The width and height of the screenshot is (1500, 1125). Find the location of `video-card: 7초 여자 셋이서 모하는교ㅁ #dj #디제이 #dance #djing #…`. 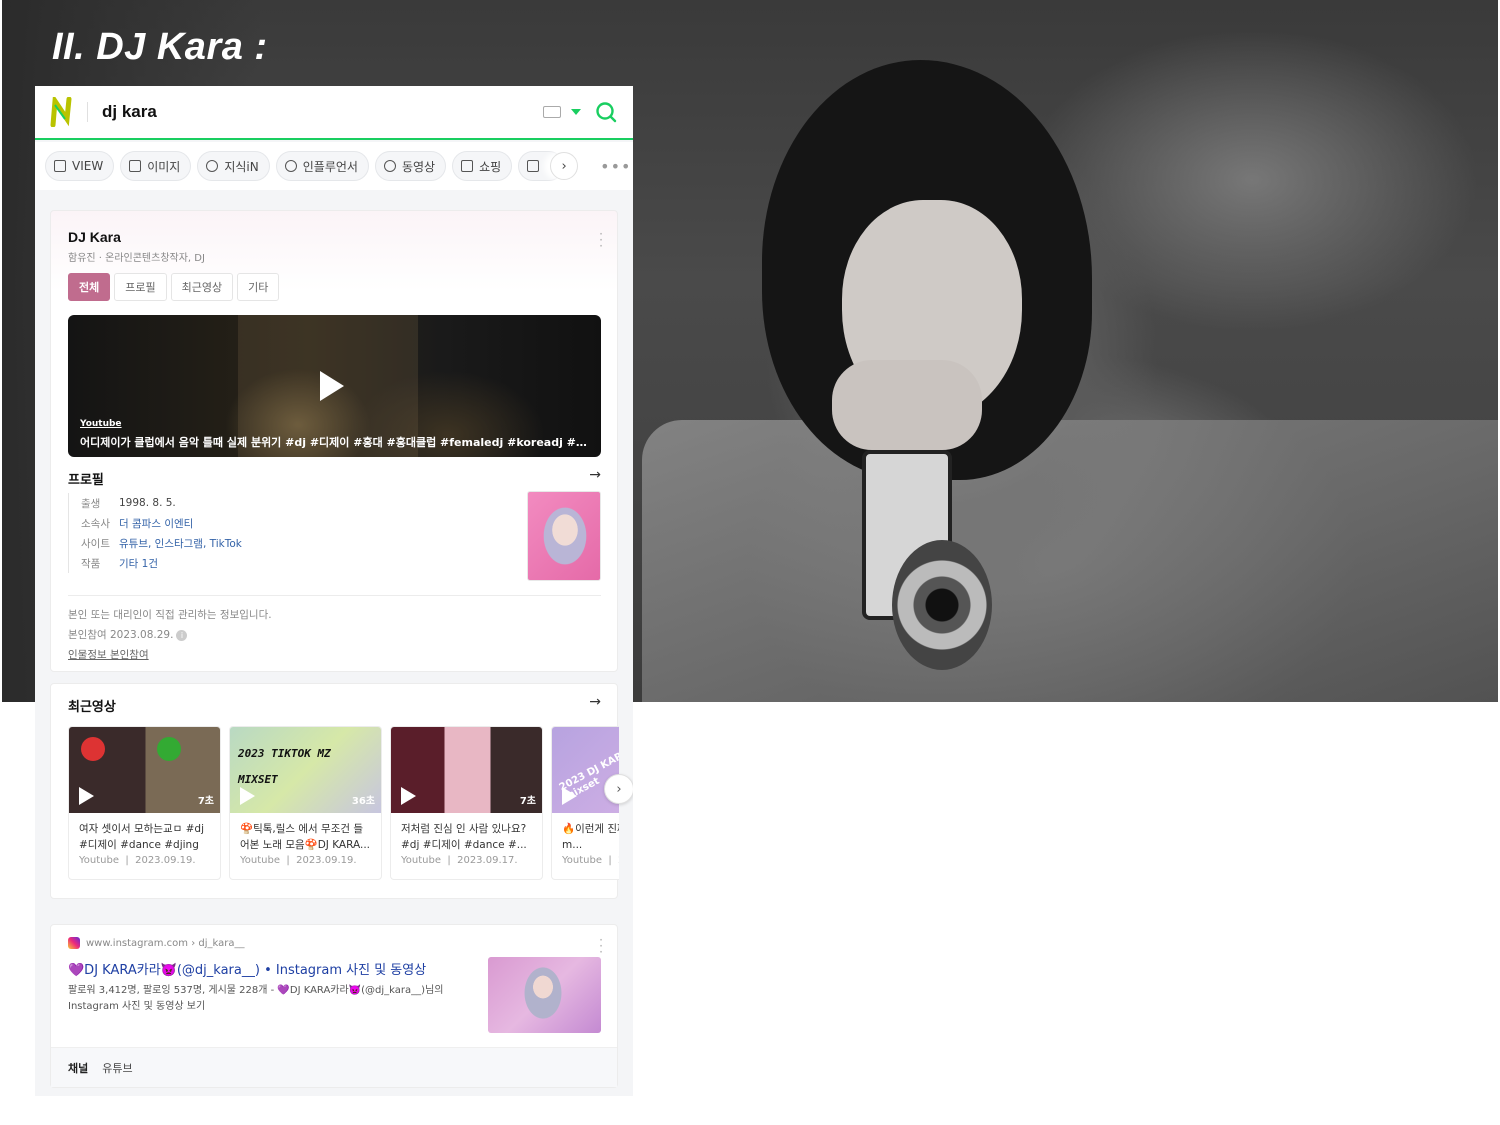

video-card: 7초 여자 셋이서 모하는교ㅁ #dj #디제이 #dance #djing #… is located at coordinates (144, 803).